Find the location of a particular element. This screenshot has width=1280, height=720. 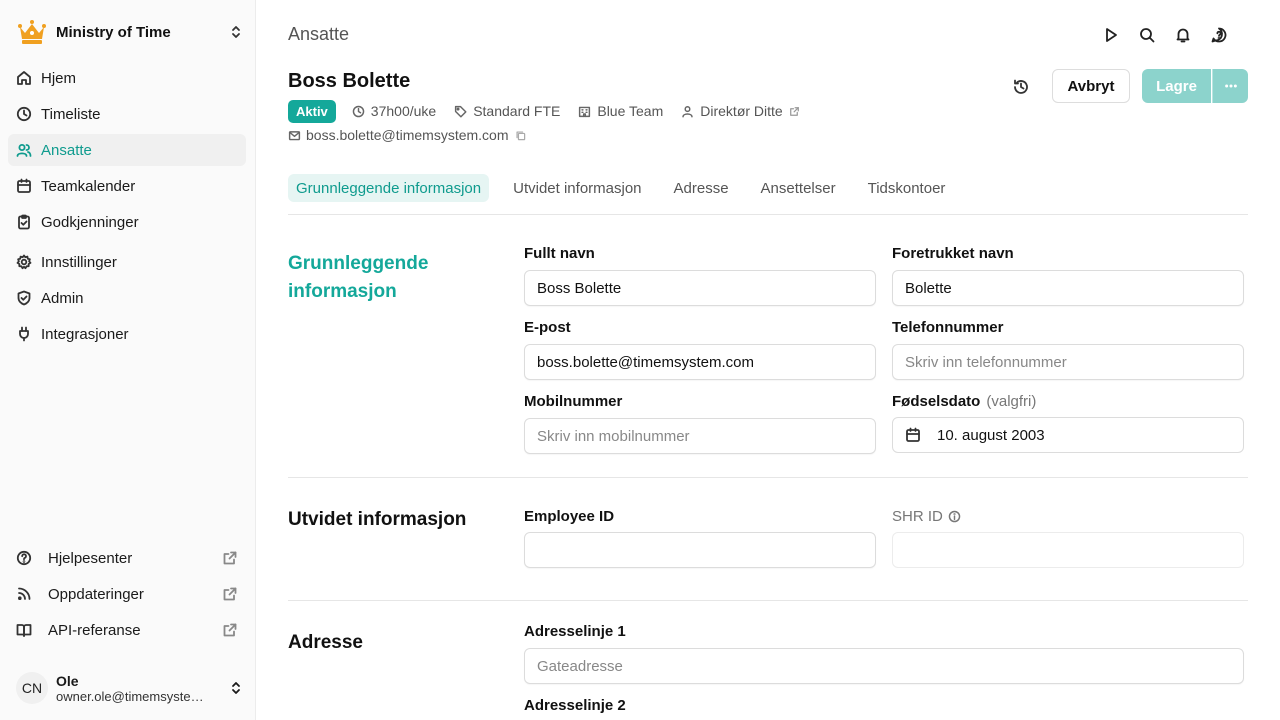

org-switcher: Ministry of Time is located at coordinates (130, 32).